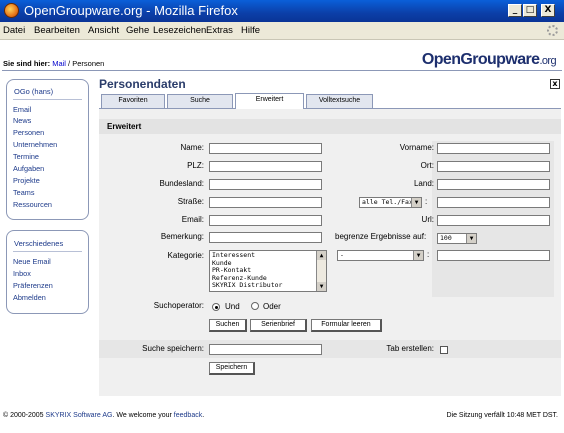  I want to click on label-email: Email:, so click(192, 219).